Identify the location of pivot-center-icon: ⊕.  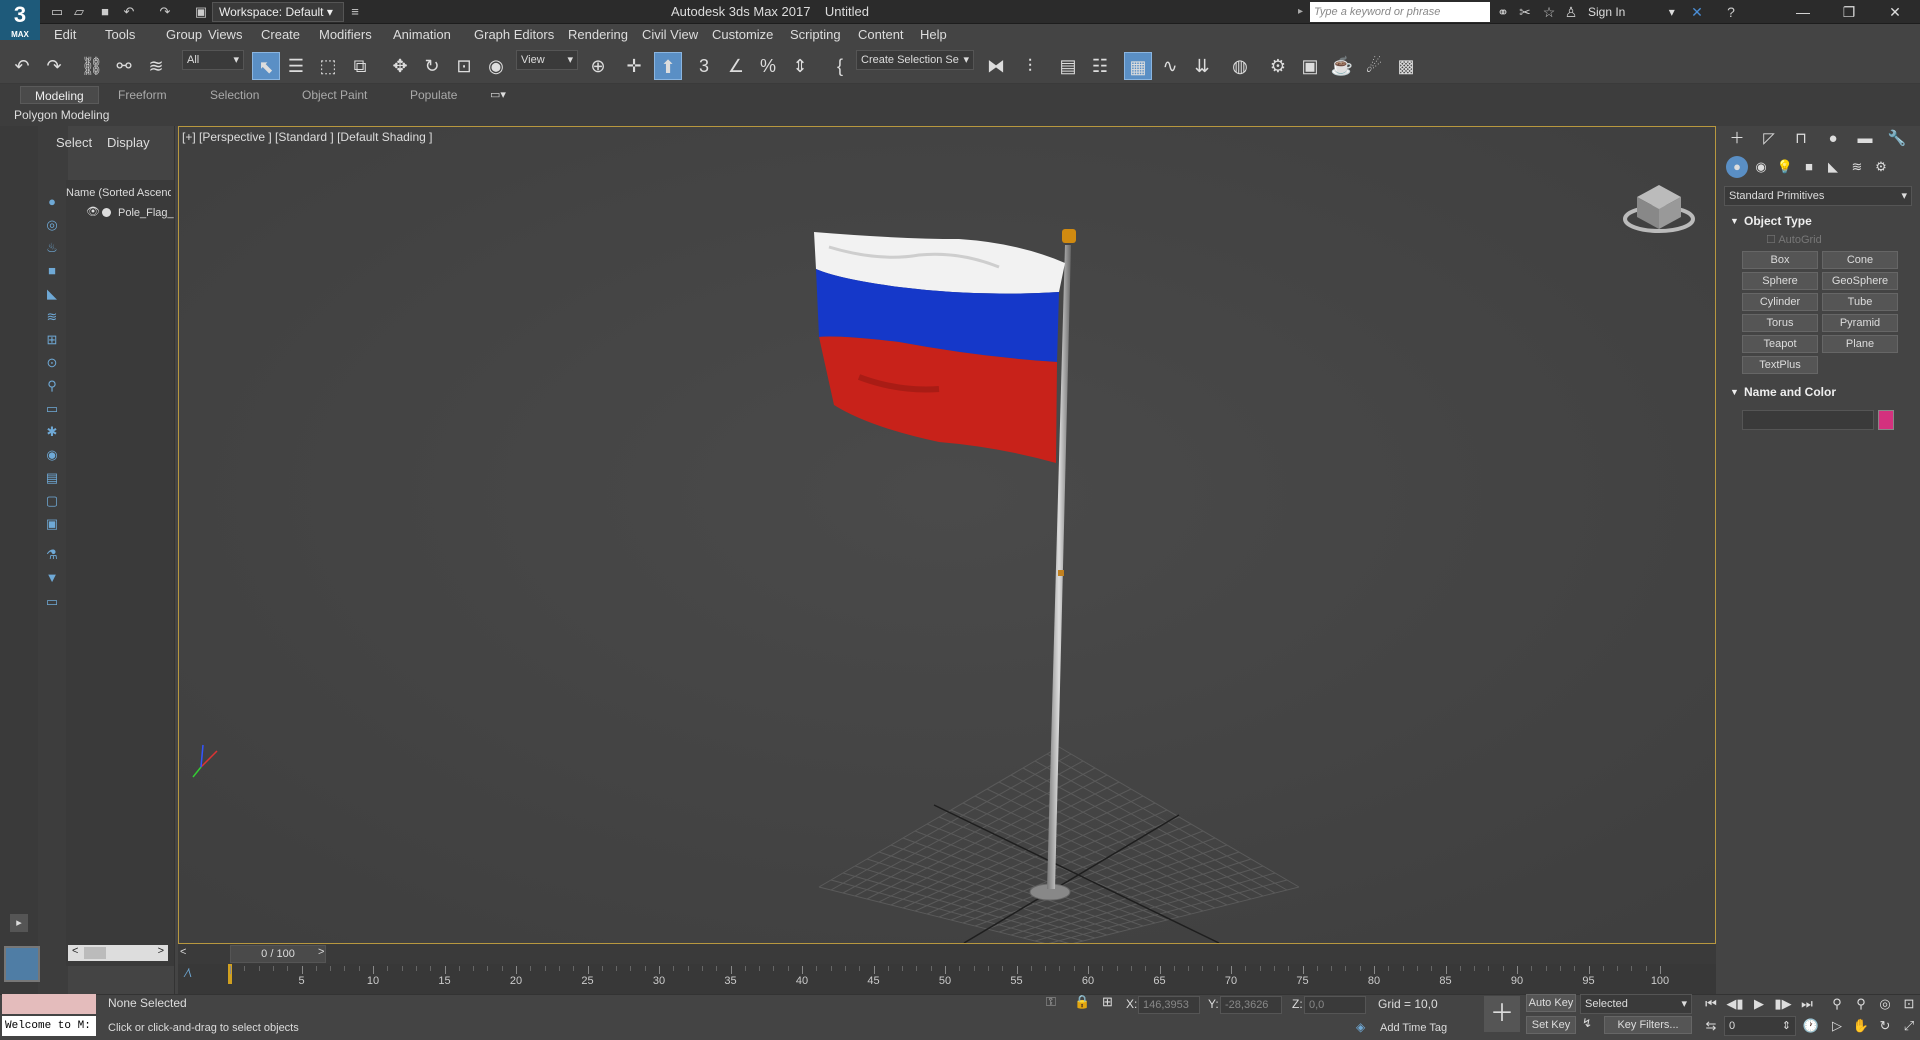
(598, 66).